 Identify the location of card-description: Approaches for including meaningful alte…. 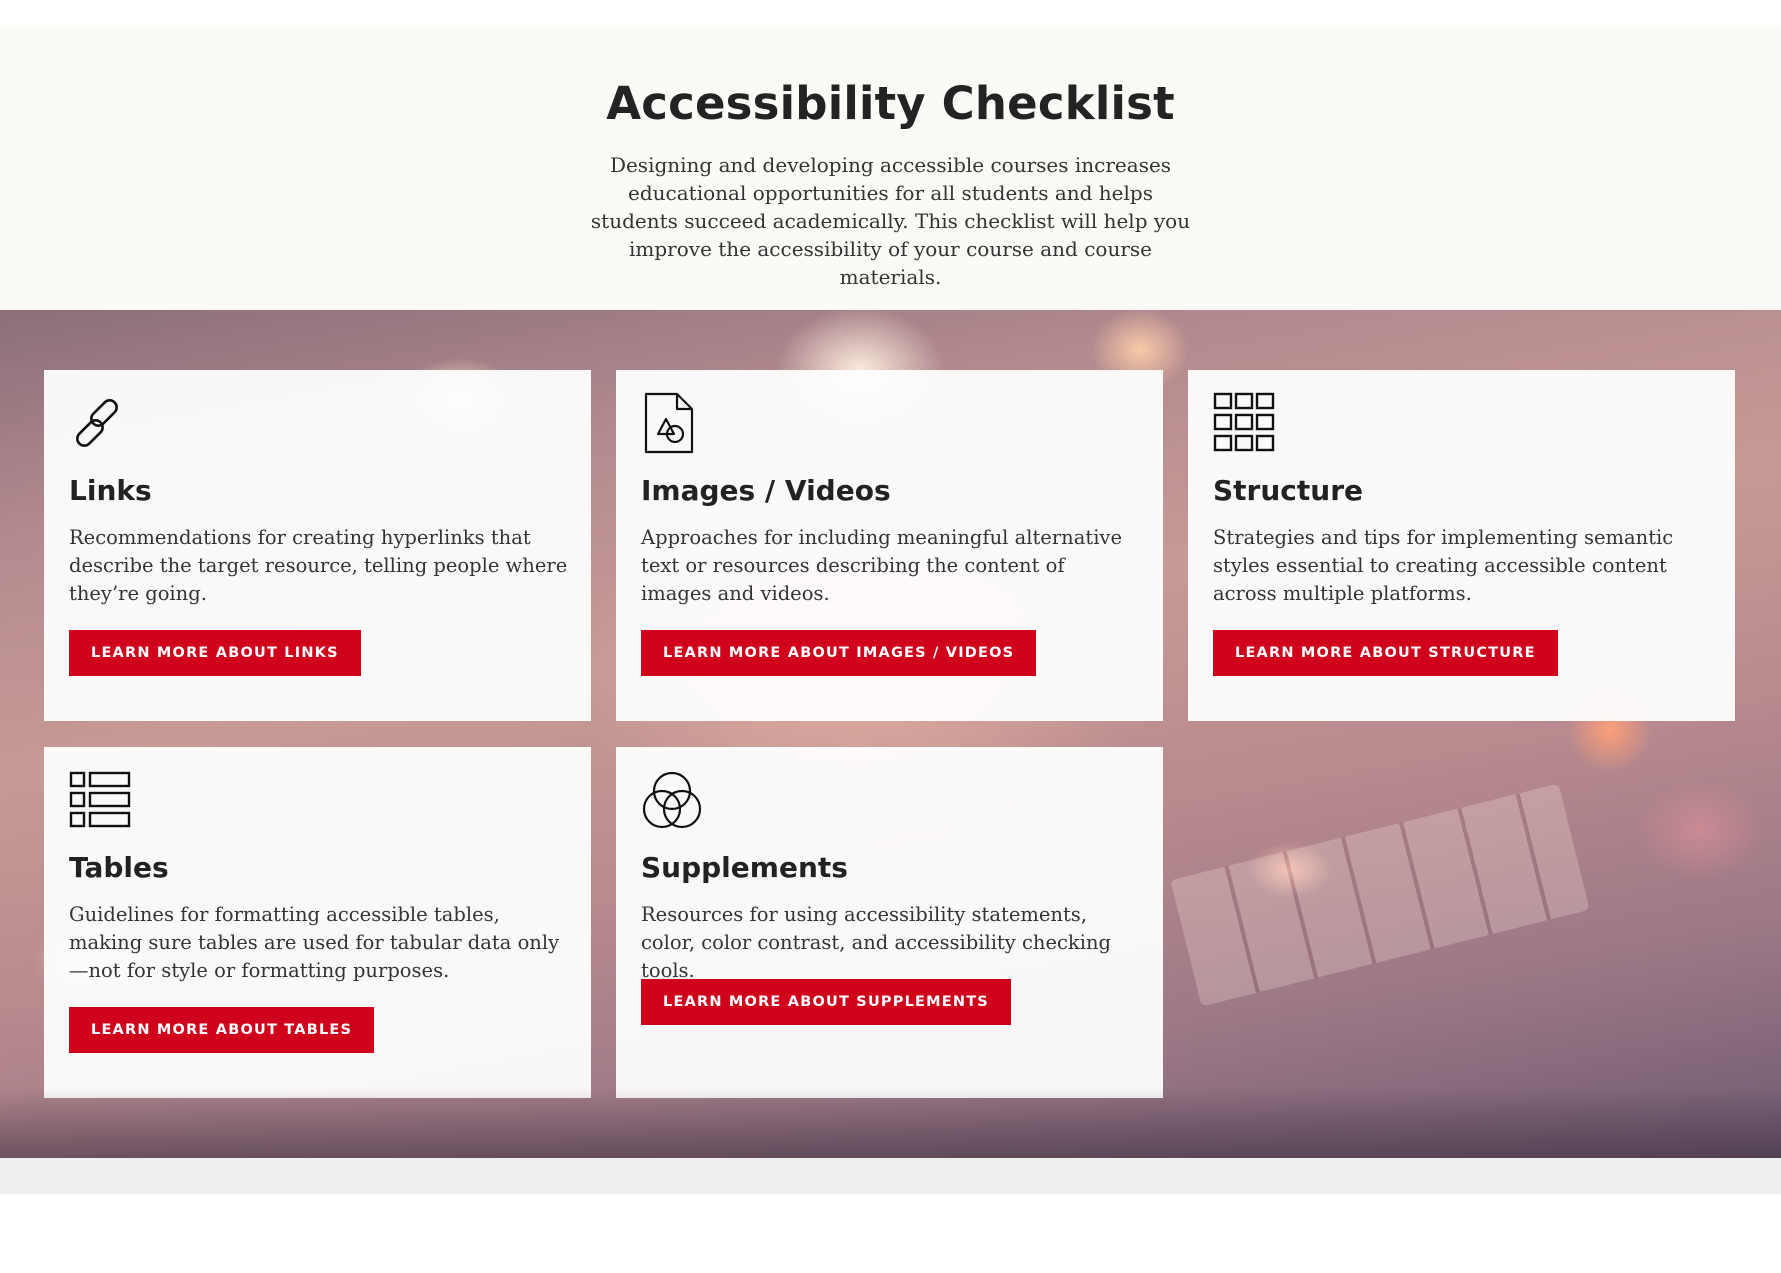
(881, 565).